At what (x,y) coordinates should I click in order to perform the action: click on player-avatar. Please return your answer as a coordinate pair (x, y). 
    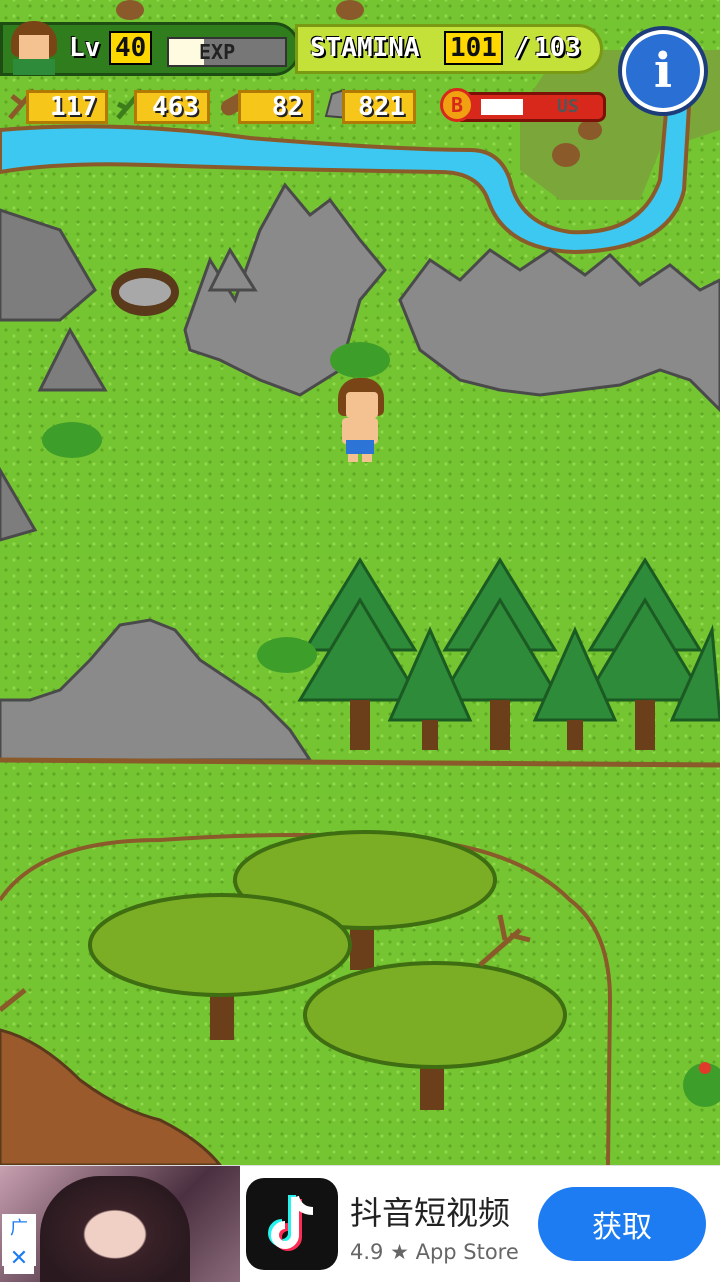
    Looking at the image, I should click on (34, 49).